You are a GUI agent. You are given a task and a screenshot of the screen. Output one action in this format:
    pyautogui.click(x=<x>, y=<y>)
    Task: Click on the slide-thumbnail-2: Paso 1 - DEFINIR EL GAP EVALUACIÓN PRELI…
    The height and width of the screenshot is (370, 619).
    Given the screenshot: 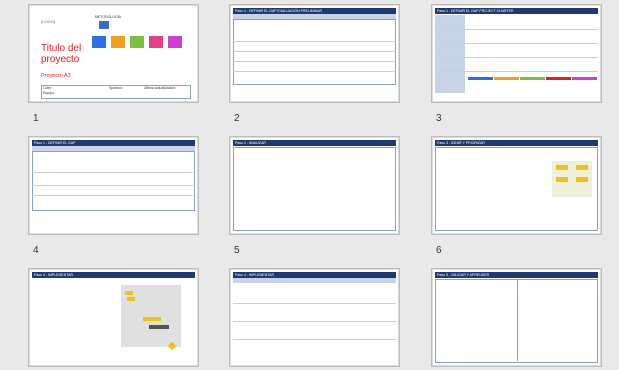 What is the action you would take?
    pyautogui.click(x=314, y=53)
    